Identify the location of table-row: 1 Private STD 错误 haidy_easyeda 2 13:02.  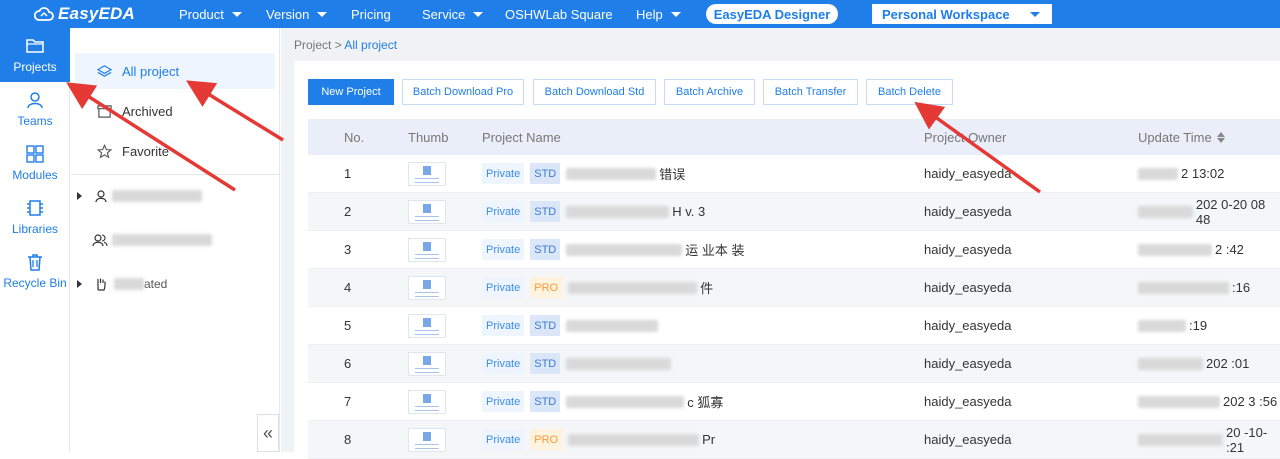
(794, 174).